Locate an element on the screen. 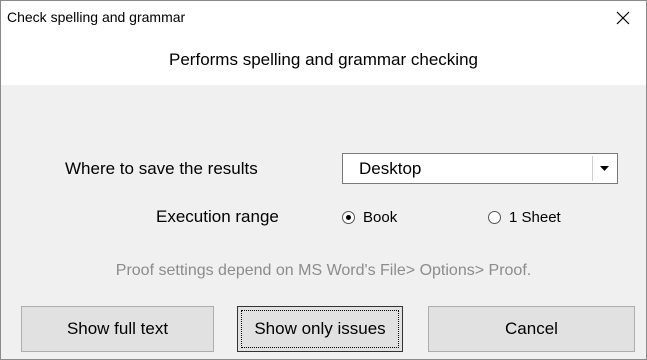 This screenshot has width=647, height=360. chevron-down-icon is located at coordinates (604, 168).